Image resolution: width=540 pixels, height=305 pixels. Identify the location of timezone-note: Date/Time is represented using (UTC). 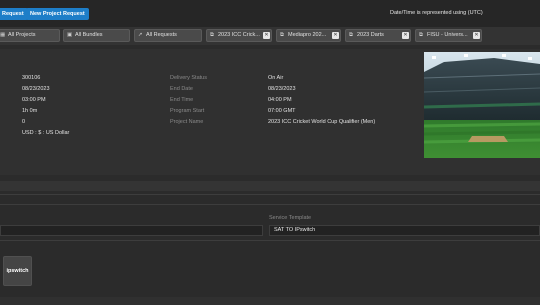
(436, 13).